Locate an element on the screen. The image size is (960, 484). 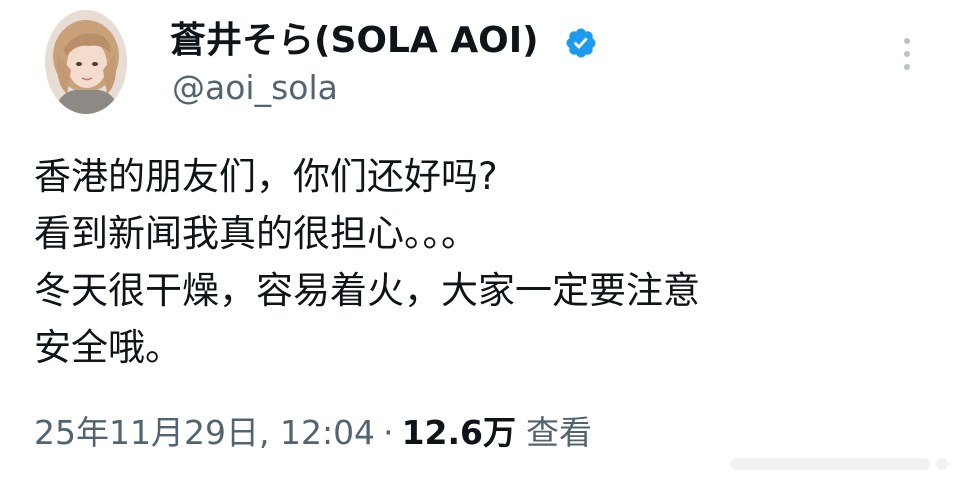
display-name: 蒼井そら(SOLA AOI) is located at coordinates (354, 41).